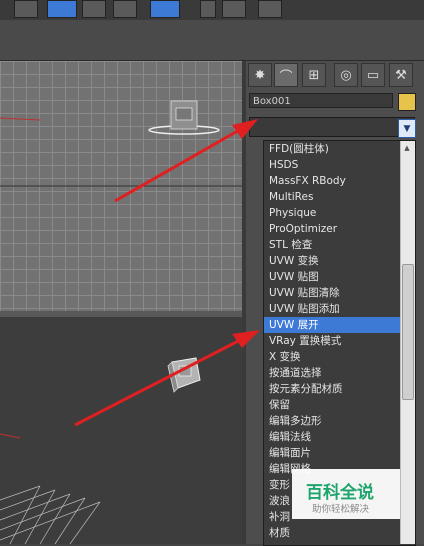 The height and width of the screenshot is (546, 424). What do you see at coordinates (341, 509) in the screenshot?
I see `watermark-subtitle: 助你轻松解决` at bounding box center [341, 509].